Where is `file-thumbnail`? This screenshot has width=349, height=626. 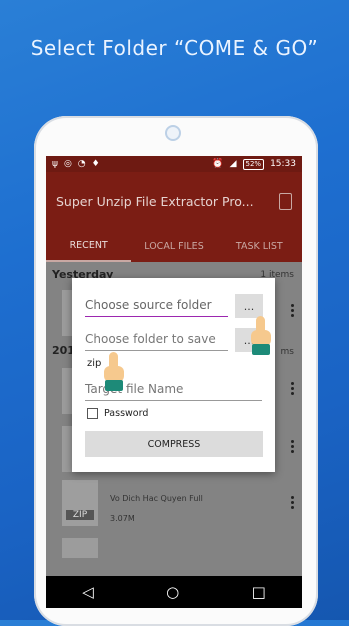 file-thumbnail is located at coordinates (80, 548).